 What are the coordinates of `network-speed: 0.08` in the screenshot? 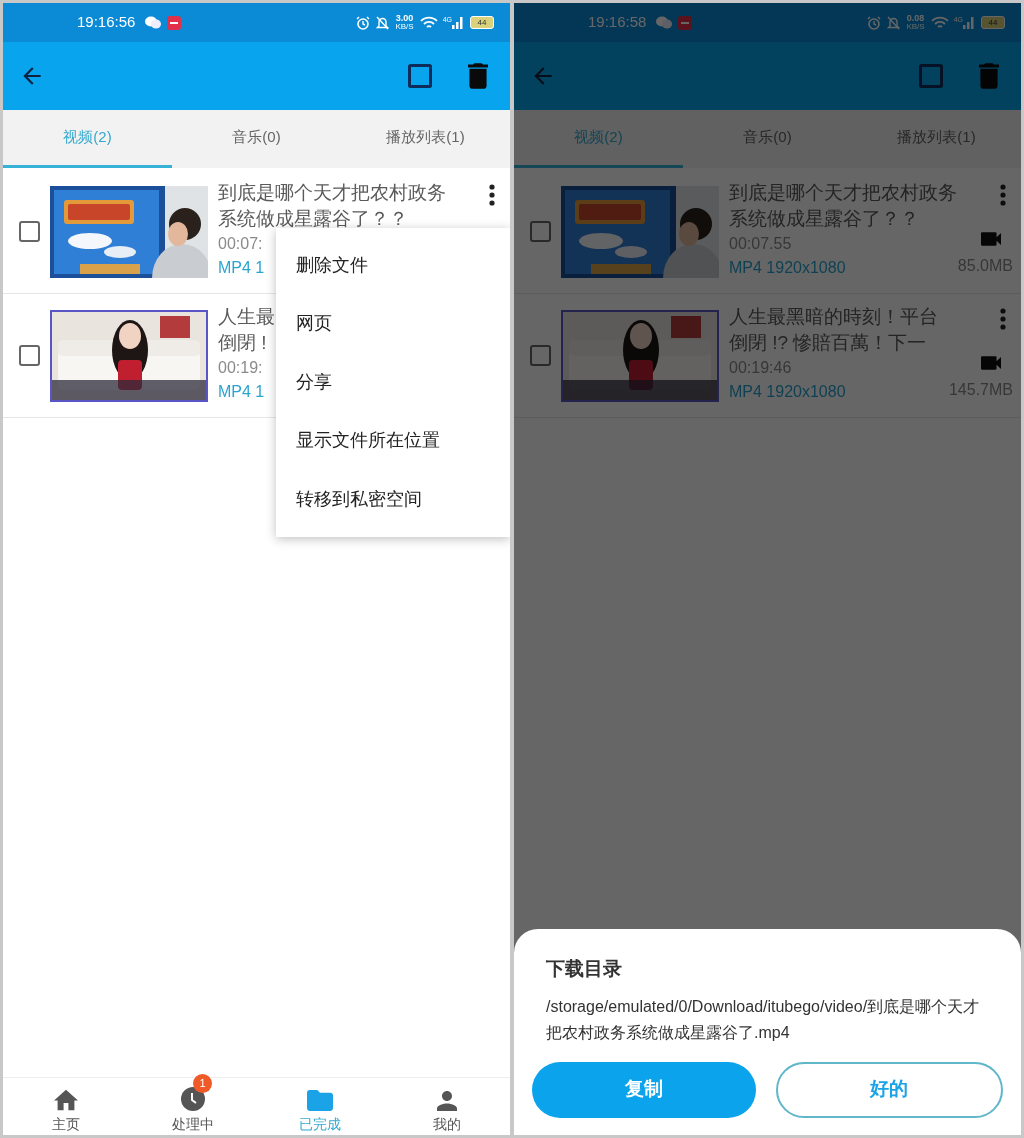 It's located at (915, 18).